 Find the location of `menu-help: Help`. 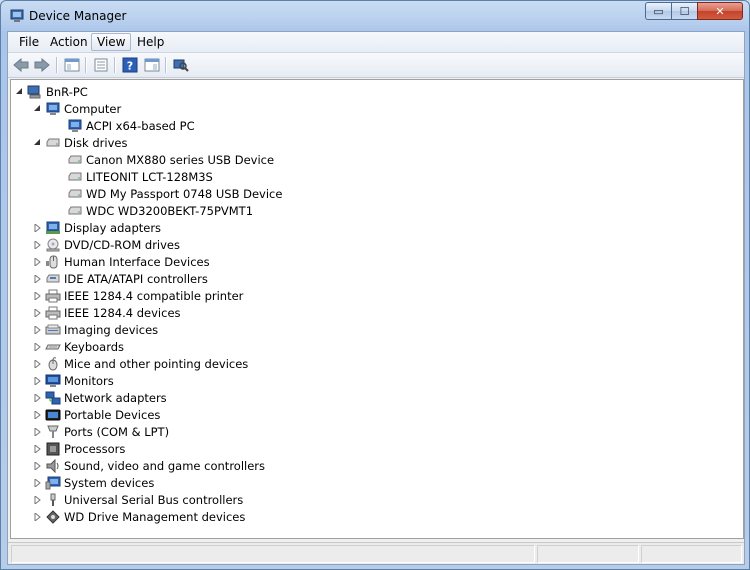

menu-help: Help is located at coordinates (150, 42).